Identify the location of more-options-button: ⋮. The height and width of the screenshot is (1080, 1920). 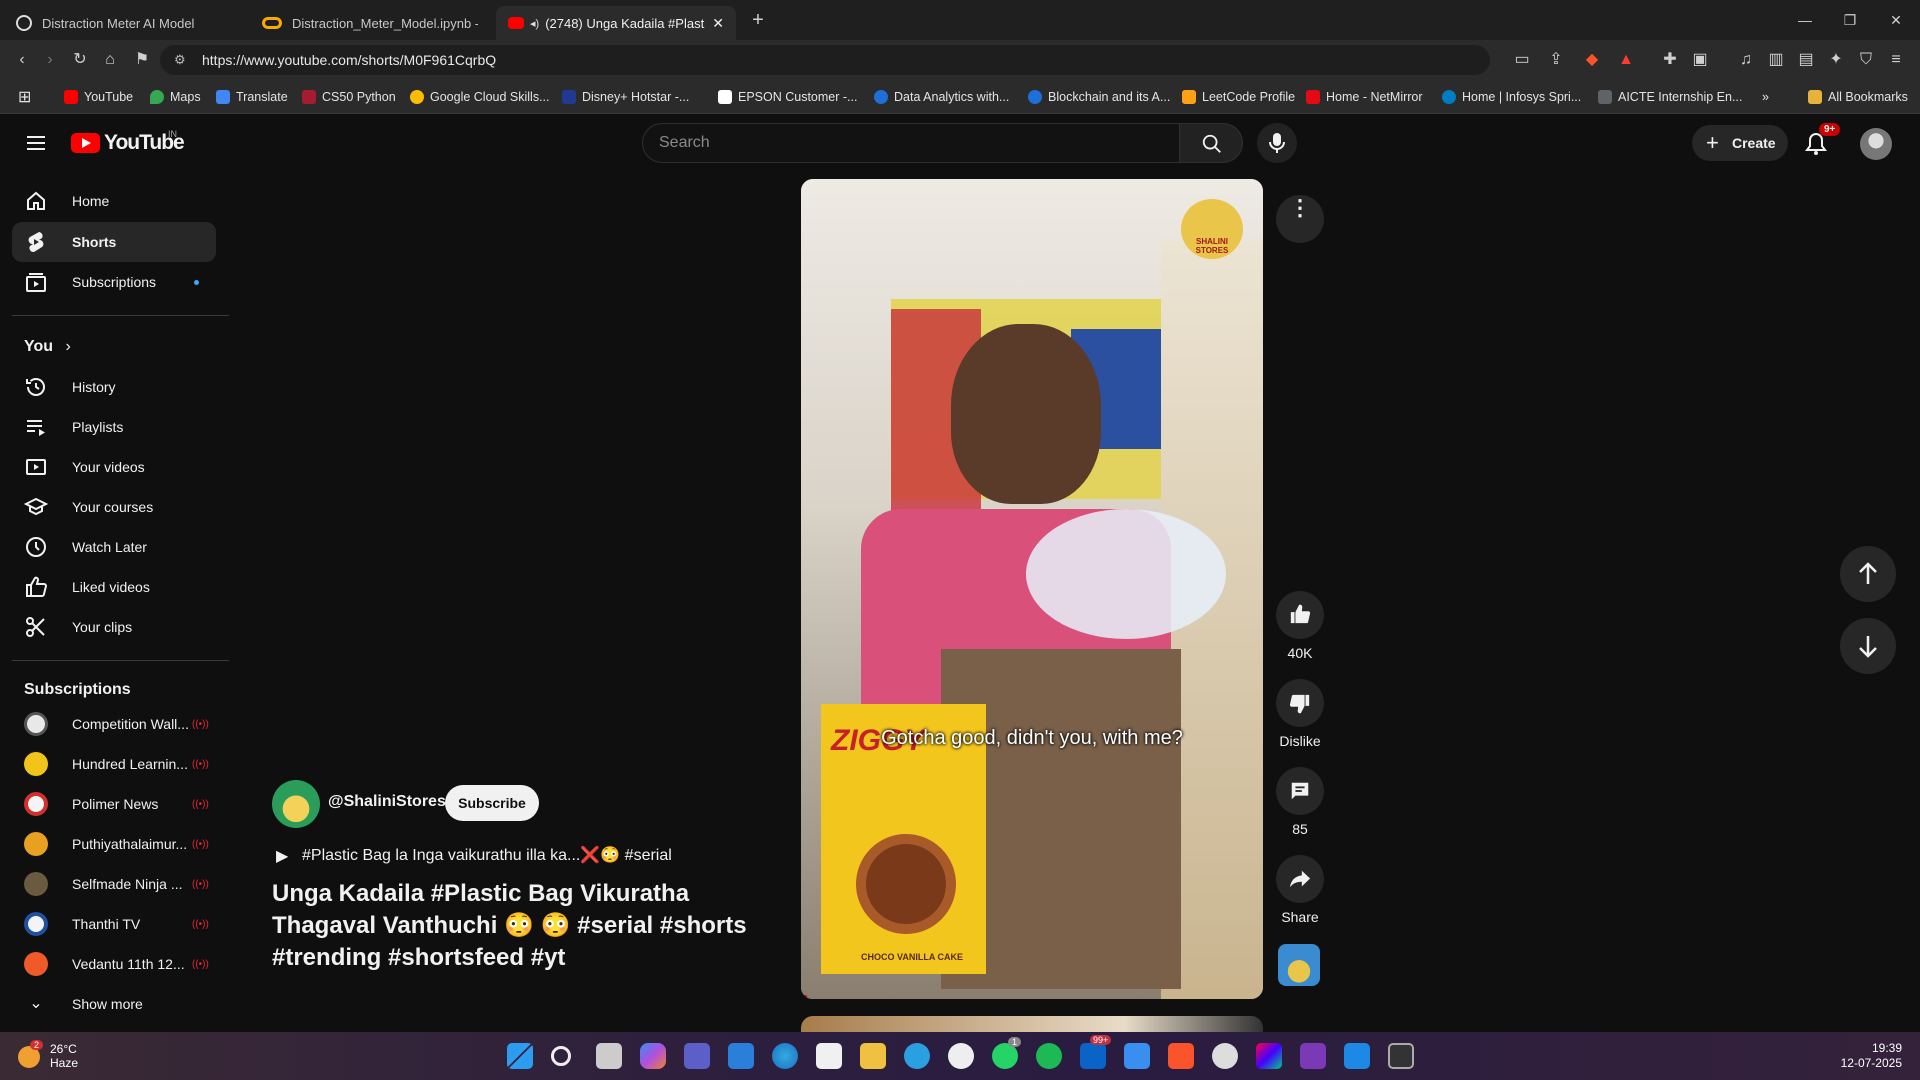
(1300, 219).